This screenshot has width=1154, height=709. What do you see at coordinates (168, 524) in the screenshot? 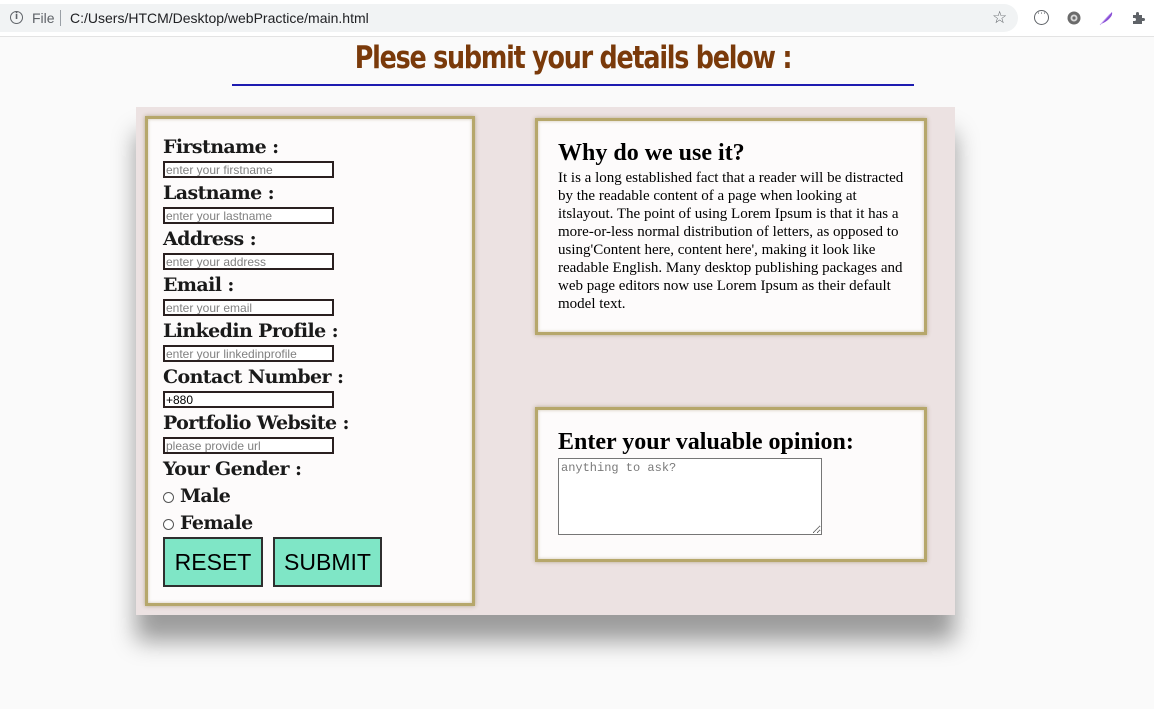
I see `female-radio` at bounding box center [168, 524].